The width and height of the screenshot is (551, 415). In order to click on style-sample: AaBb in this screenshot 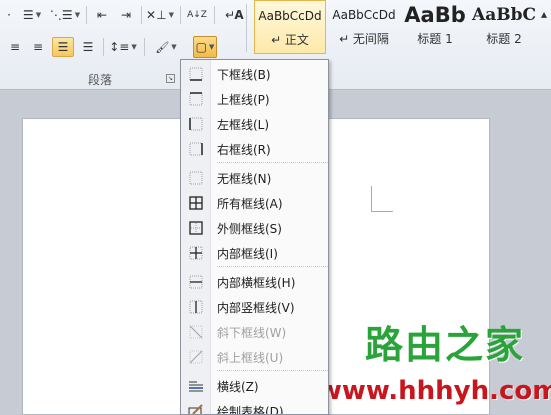, I will do `click(435, 15)`.